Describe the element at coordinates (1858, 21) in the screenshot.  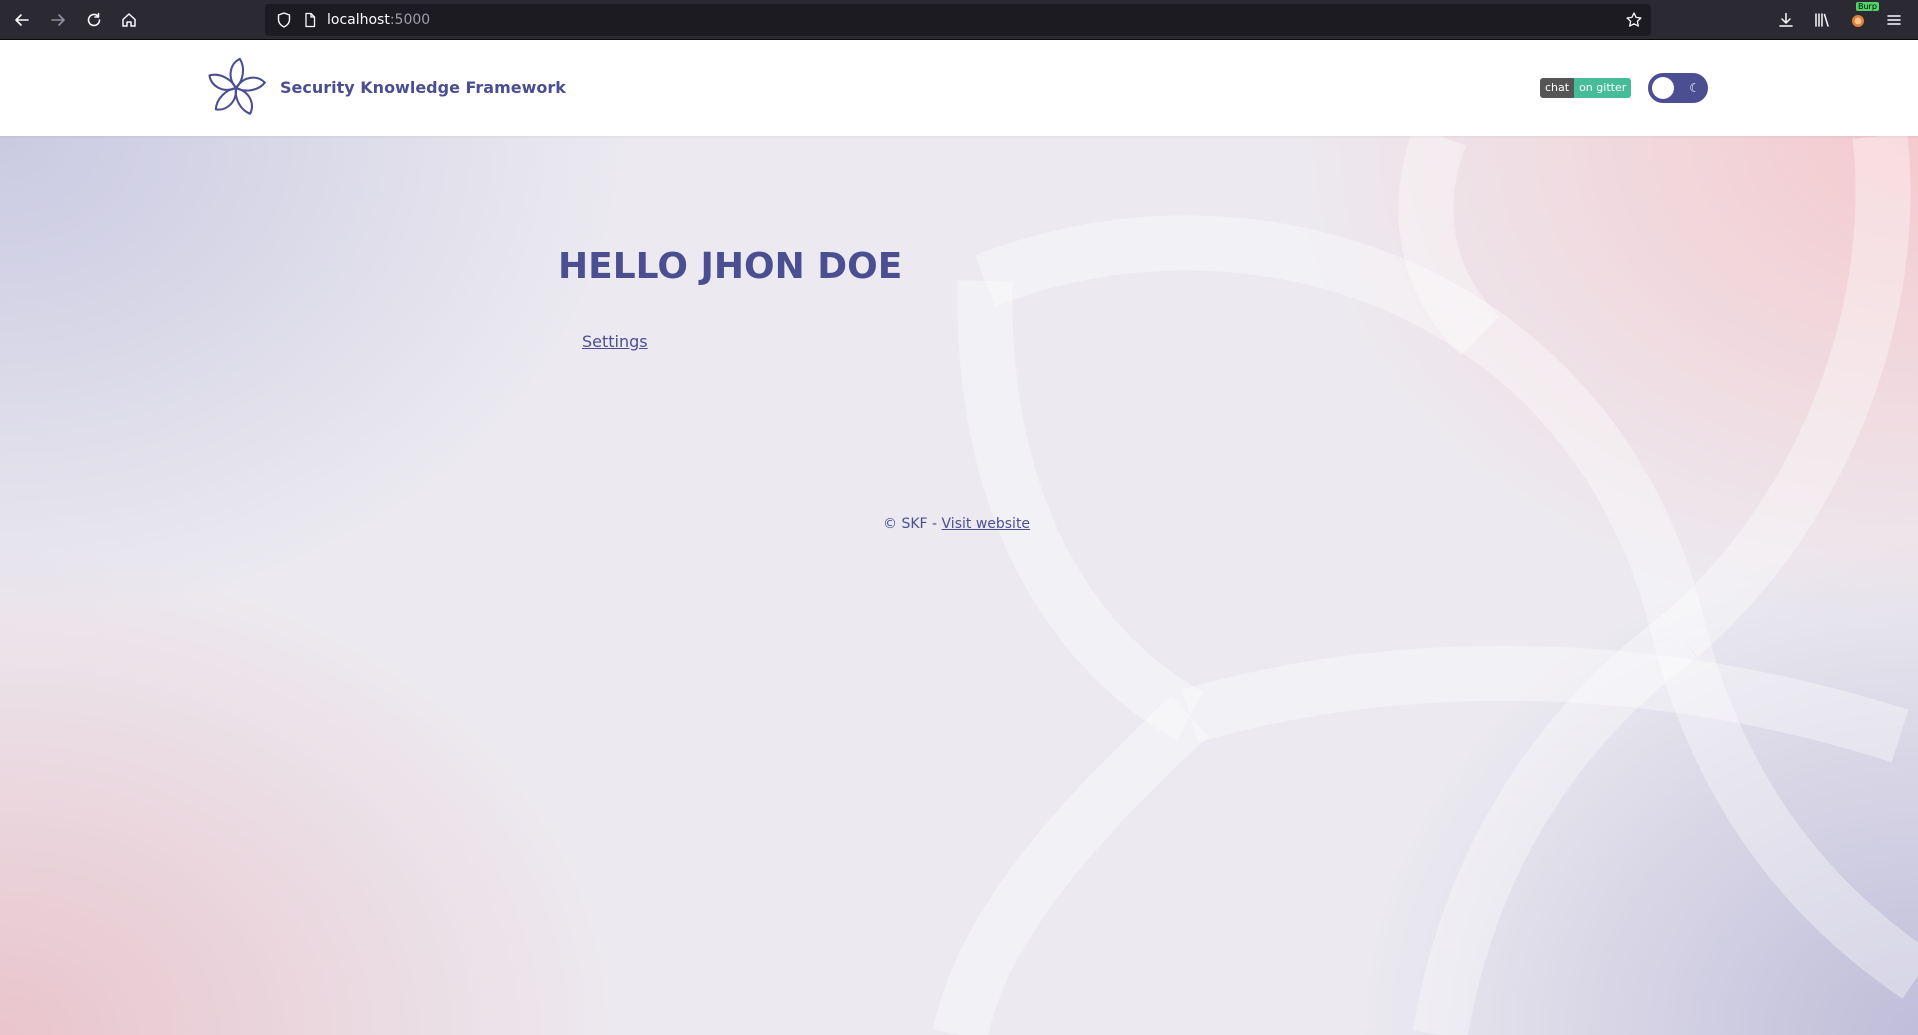
I see `burp-extension-icon` at that location.